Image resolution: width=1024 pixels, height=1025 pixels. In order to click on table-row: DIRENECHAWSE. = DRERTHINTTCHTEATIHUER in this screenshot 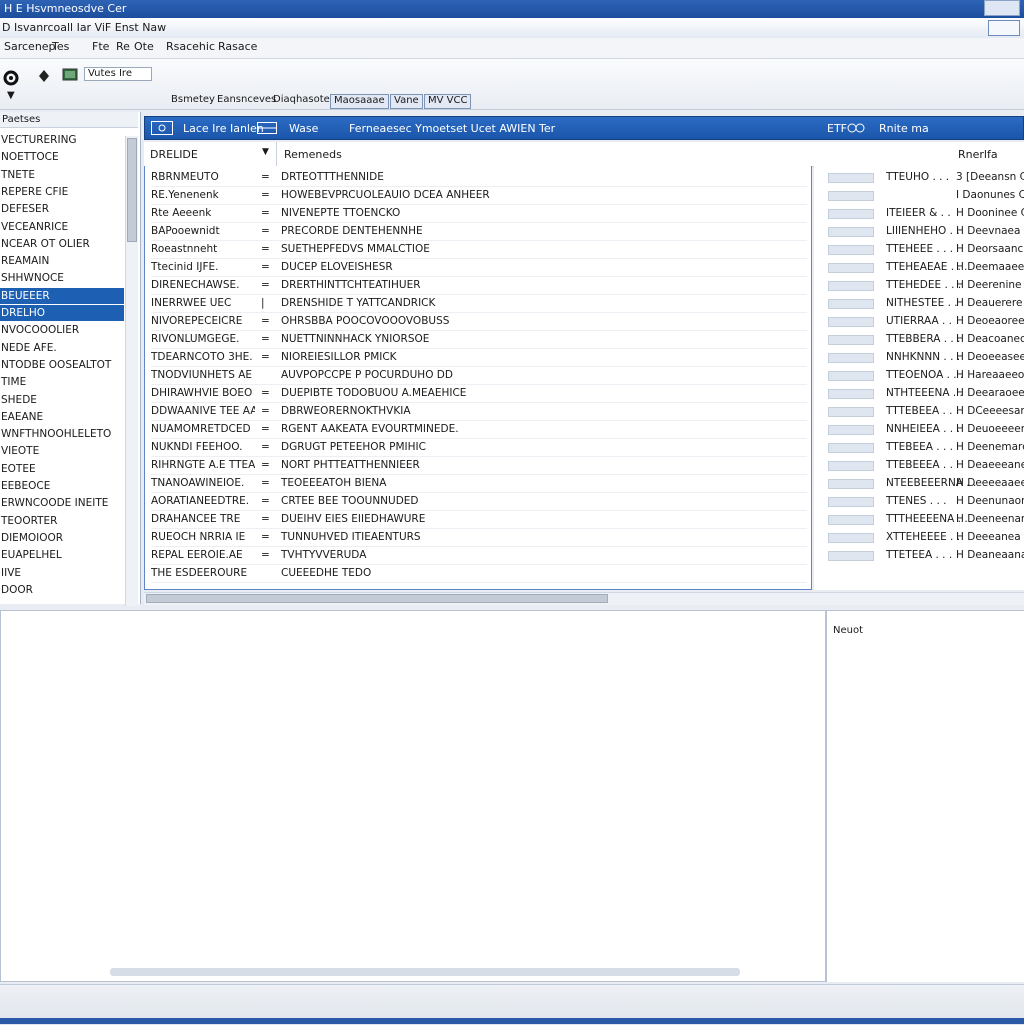, I will do `click(479, 285)`.